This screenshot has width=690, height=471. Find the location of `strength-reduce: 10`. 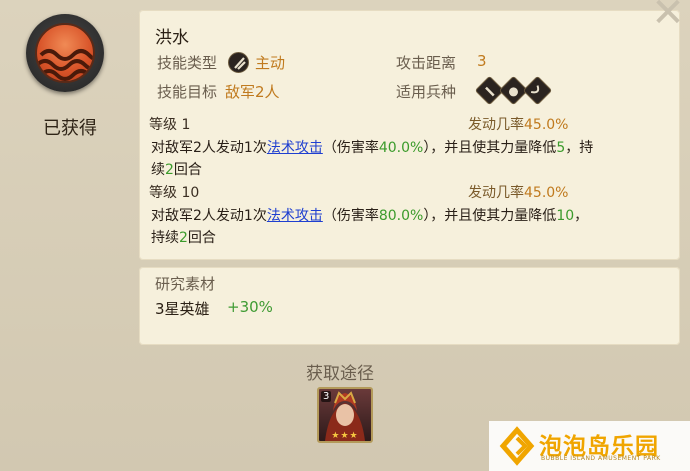

strength-reduce: 10 is located at coordinates (565, 216).